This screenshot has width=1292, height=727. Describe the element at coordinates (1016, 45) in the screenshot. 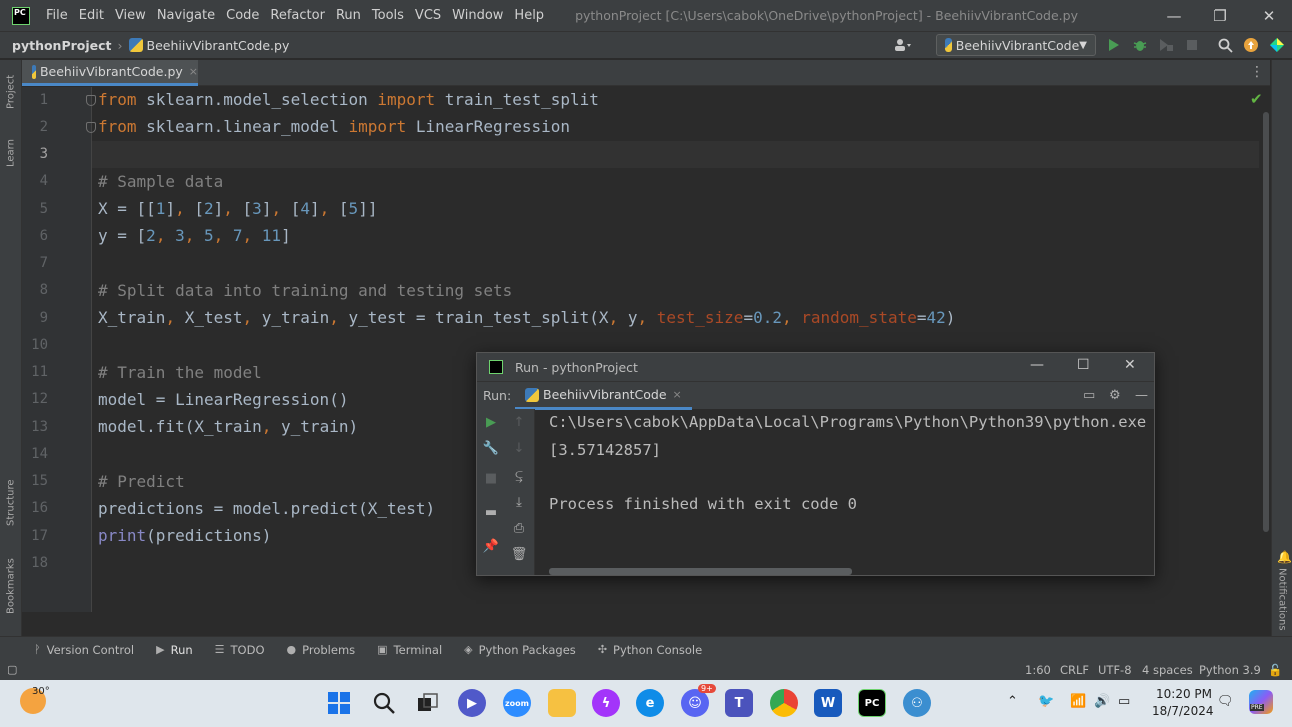

I see `run-configuration-dropdown: BeehiivVibrantCode ▼` at that location.